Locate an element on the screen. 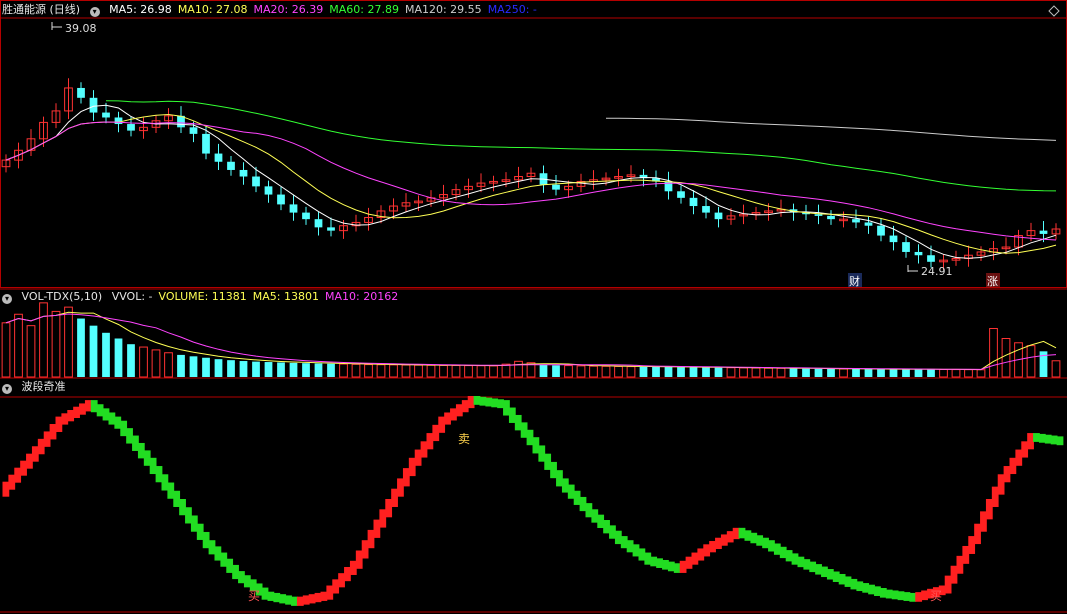  volume-toggle-icon: ▾ is located at coordinates (7, 299).